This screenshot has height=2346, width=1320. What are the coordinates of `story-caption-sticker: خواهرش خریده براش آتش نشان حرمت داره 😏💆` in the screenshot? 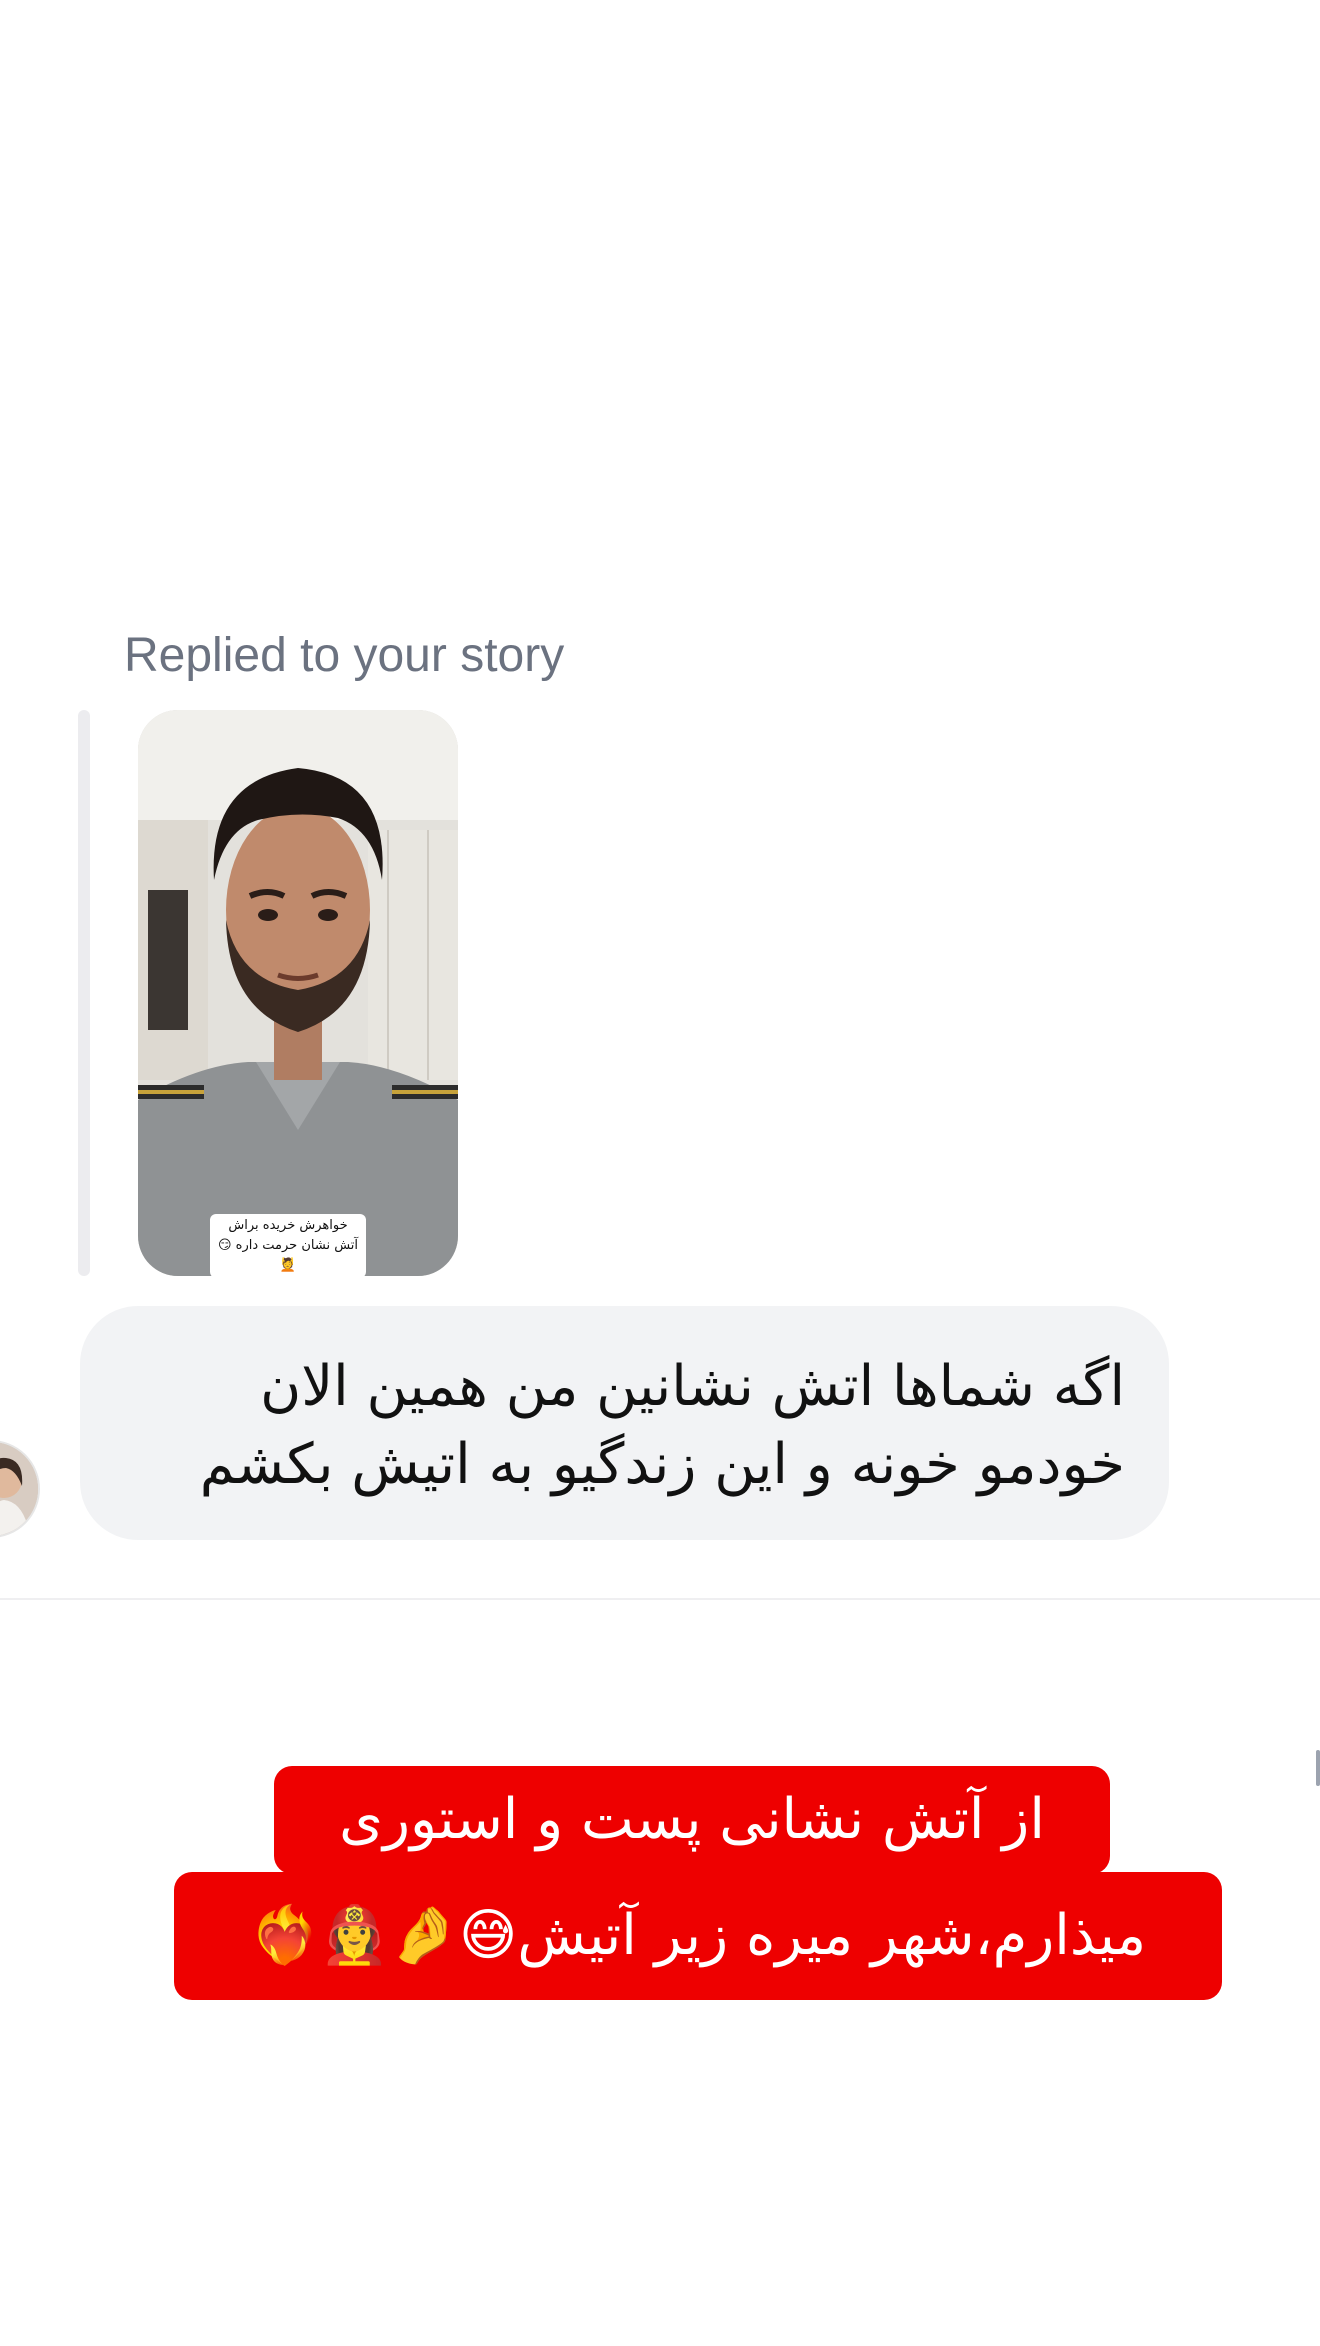 It's located at (288, 1245).